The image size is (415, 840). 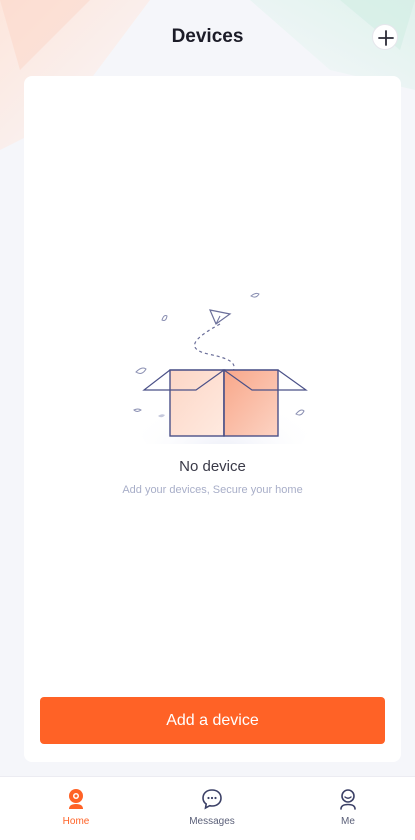 What do you see at coordinates (212, 799) in the screenshot?
I see `chat-bubble-icon` at bounding box center [212, 799].